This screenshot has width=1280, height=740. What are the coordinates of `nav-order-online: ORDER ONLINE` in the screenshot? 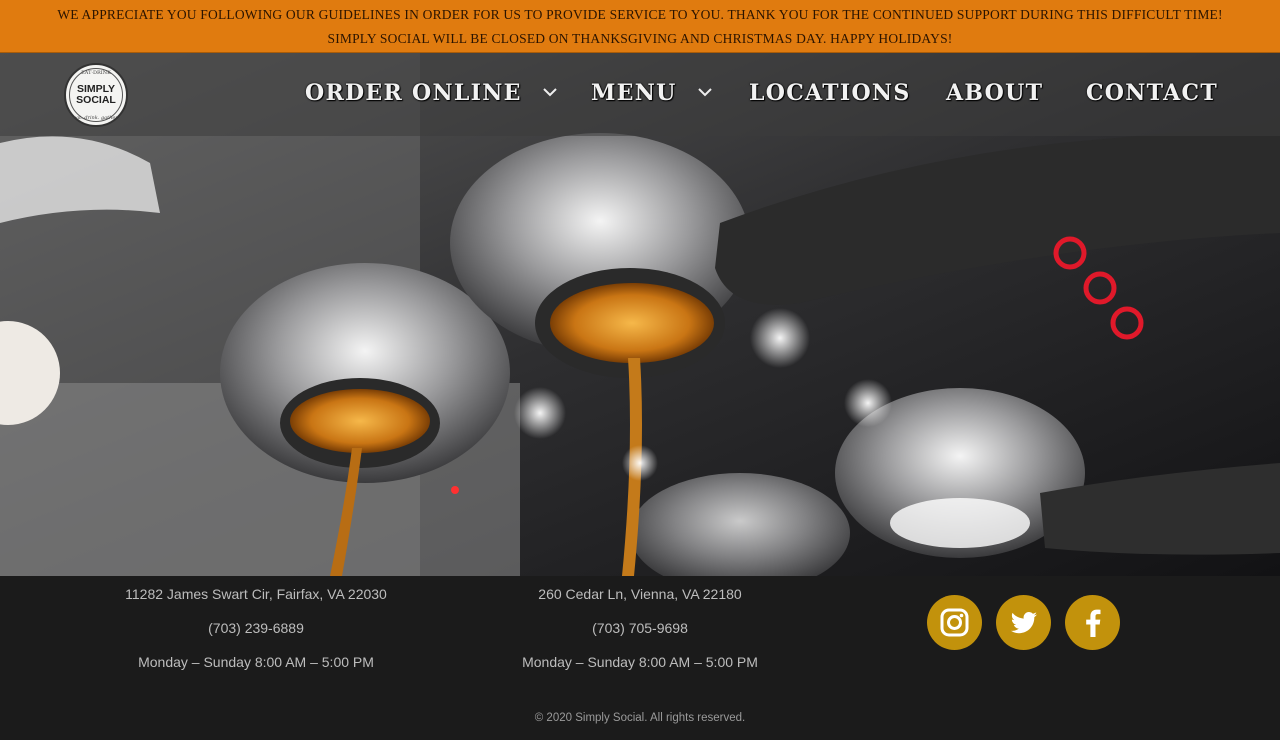 It's located at (431, 97).